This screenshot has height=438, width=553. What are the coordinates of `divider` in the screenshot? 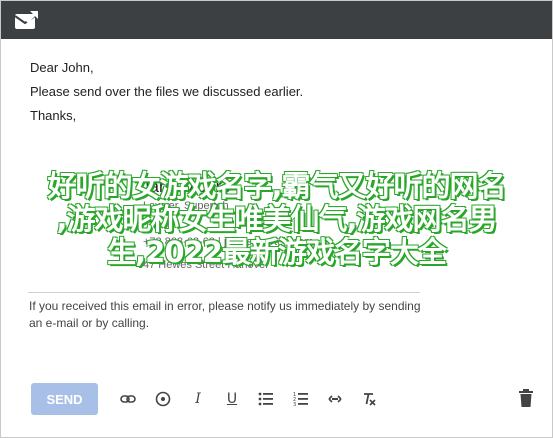 It's located at (224, 292).